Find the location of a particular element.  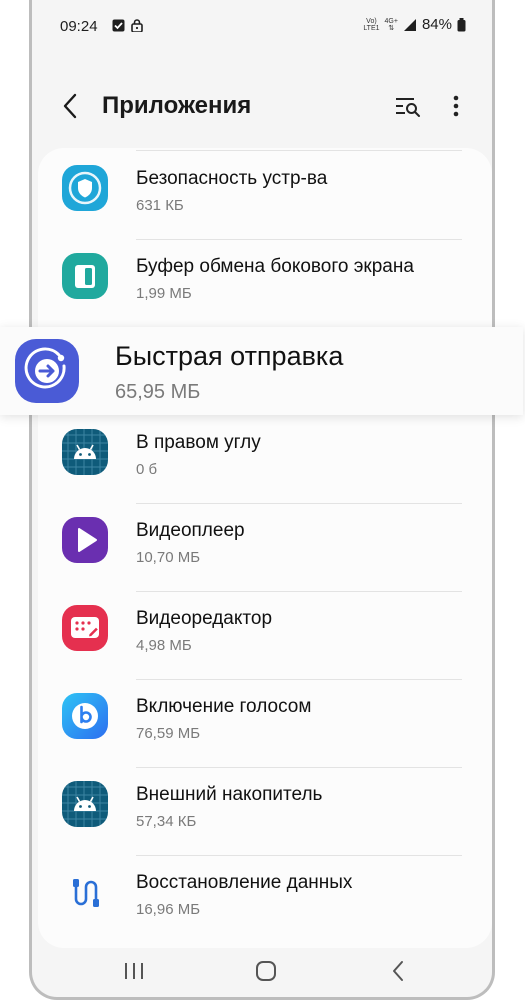

app-size: 631 КБ is located at coordinates (160, 205).